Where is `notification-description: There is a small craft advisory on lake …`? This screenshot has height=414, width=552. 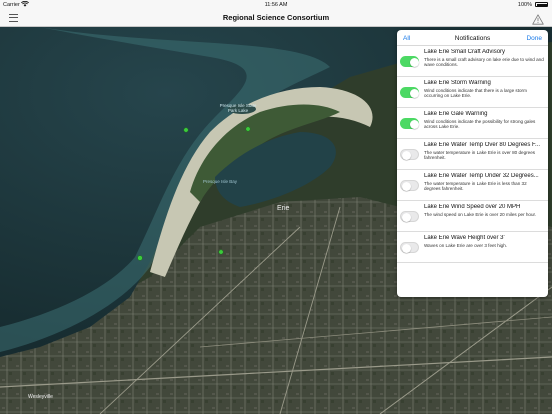 notification-description: There is a small craft advisory on lake … is located at coordinates (484, 62).